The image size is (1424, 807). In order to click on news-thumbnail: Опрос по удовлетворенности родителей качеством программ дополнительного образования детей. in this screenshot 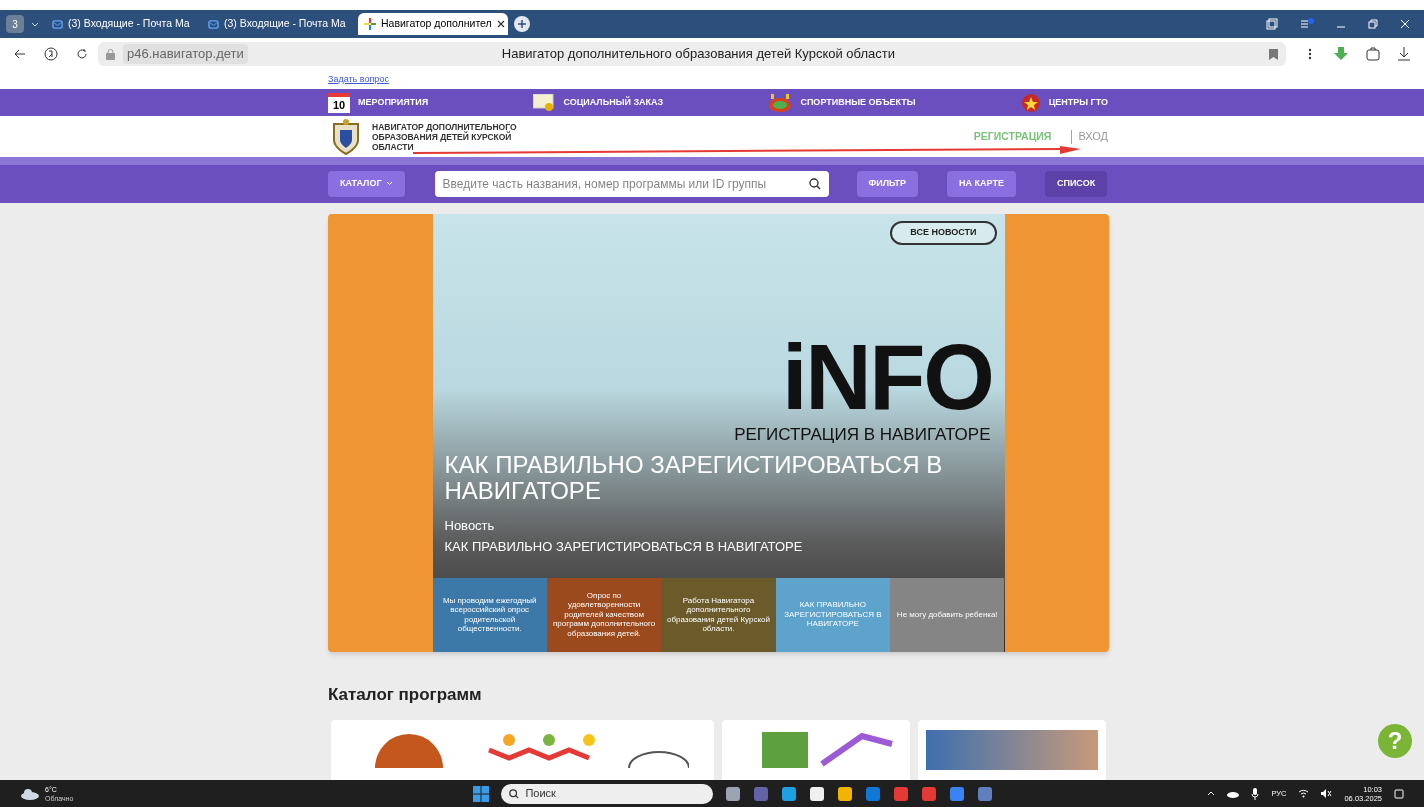, I will do `click(604, 614)`.